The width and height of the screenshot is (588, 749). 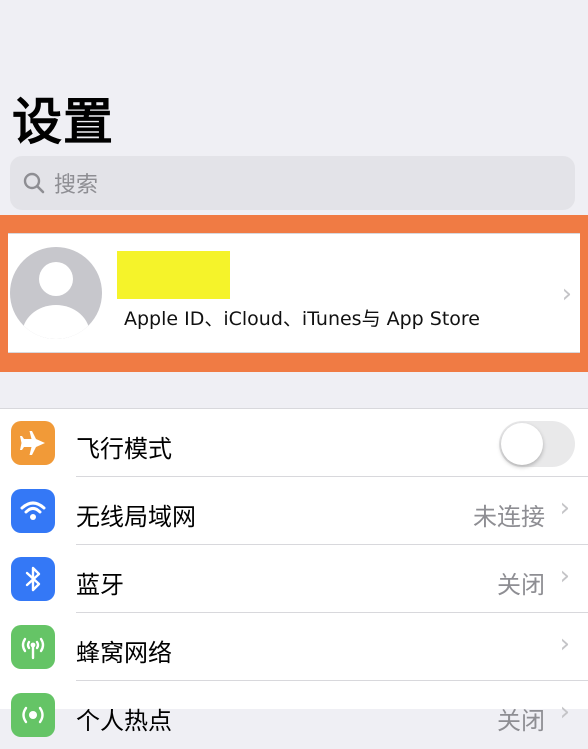 I want to click on settings-row-bluetooth: 蓝牙 关闭 ›, so click(x=294, y=579).